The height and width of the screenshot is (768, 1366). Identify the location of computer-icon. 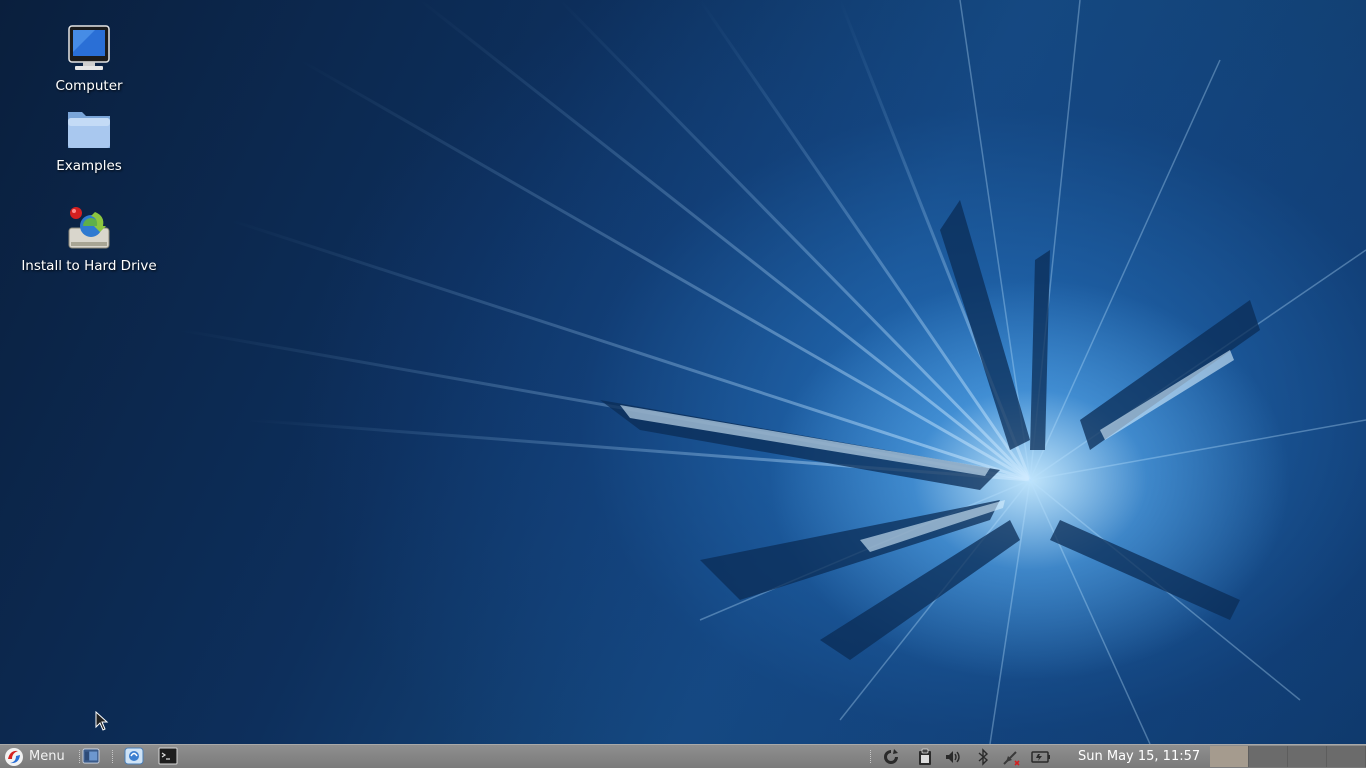
(89, 47).